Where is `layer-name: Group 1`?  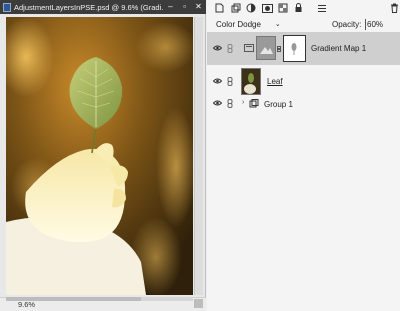
layer-name: Group 1 is located at coordinates (278, 104).